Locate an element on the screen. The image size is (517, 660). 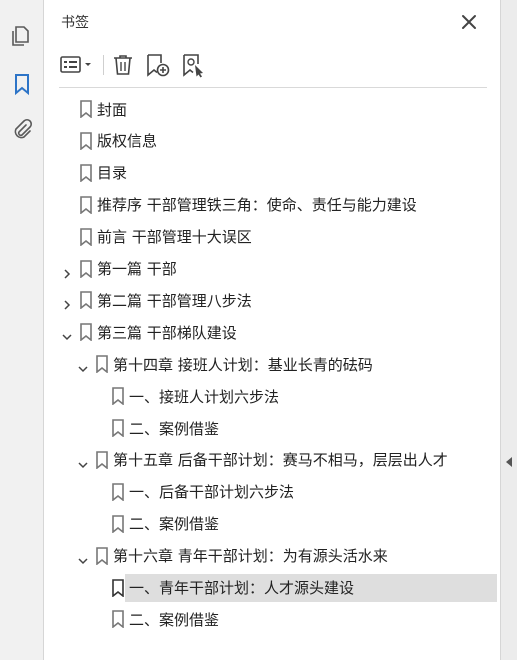
bookmark-row: 一、后备干部计划六步法 is located at coordinates (275, 492).